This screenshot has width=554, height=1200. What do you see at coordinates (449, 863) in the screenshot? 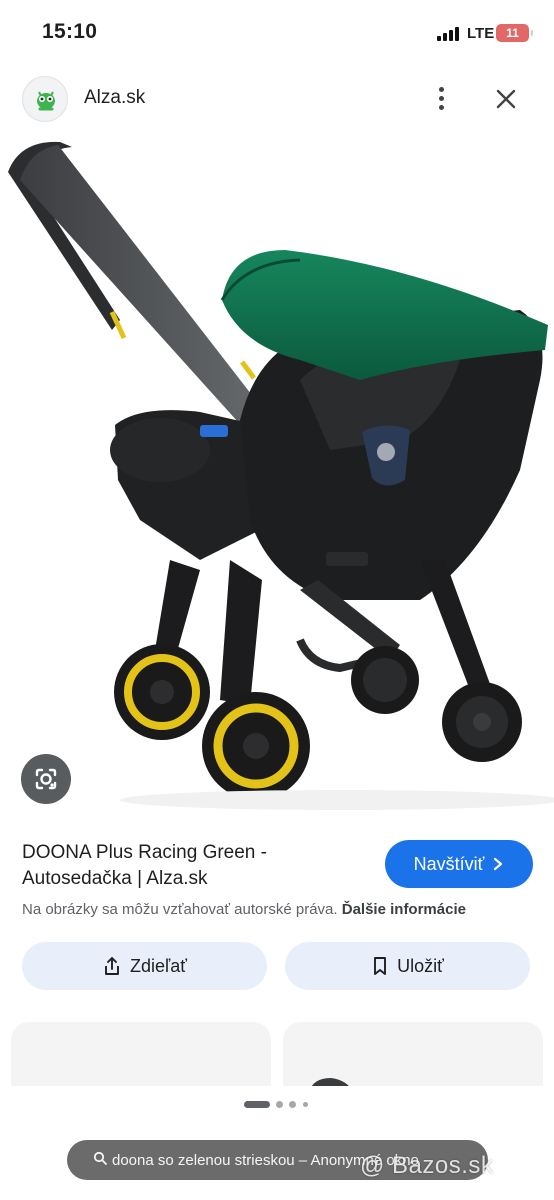
I see `visit-button-label: Navštíviť` at bounding box center [449, 863].